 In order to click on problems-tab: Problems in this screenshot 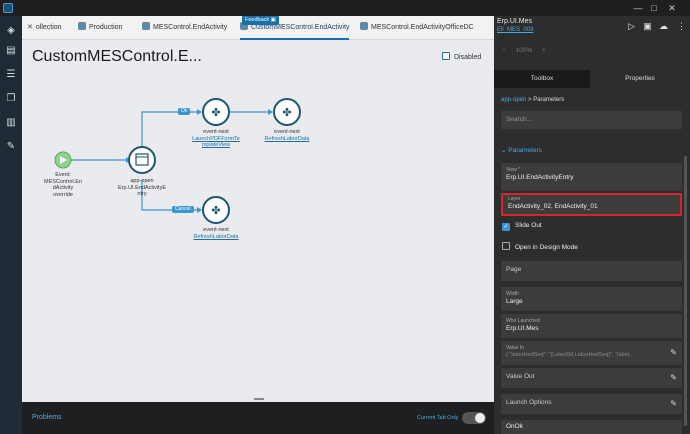, I will do `click(47, 417)`.